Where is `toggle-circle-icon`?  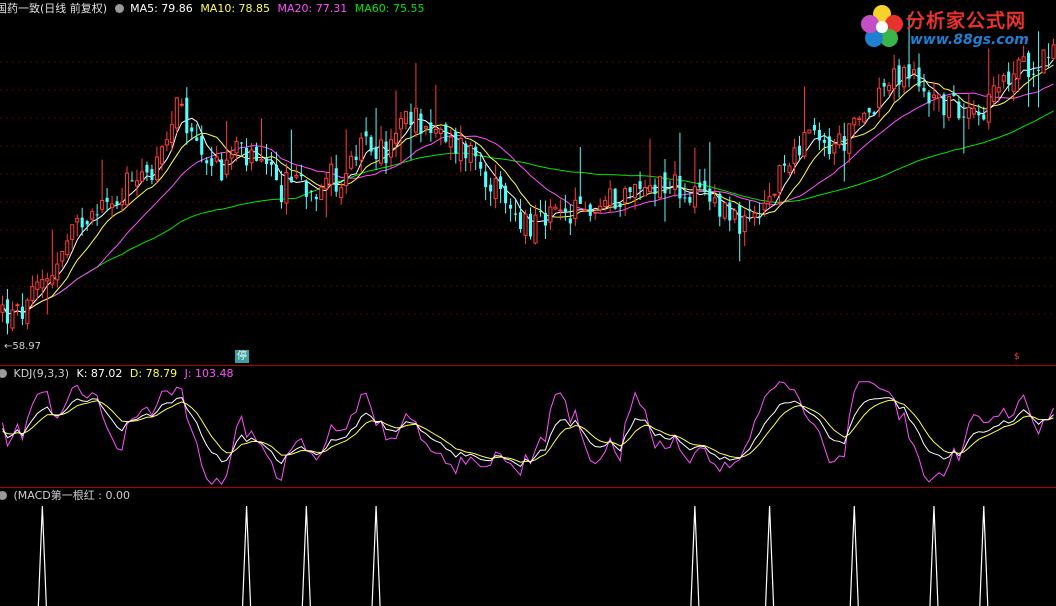 toggle-circle-icon is located at coordinates (119, 8).